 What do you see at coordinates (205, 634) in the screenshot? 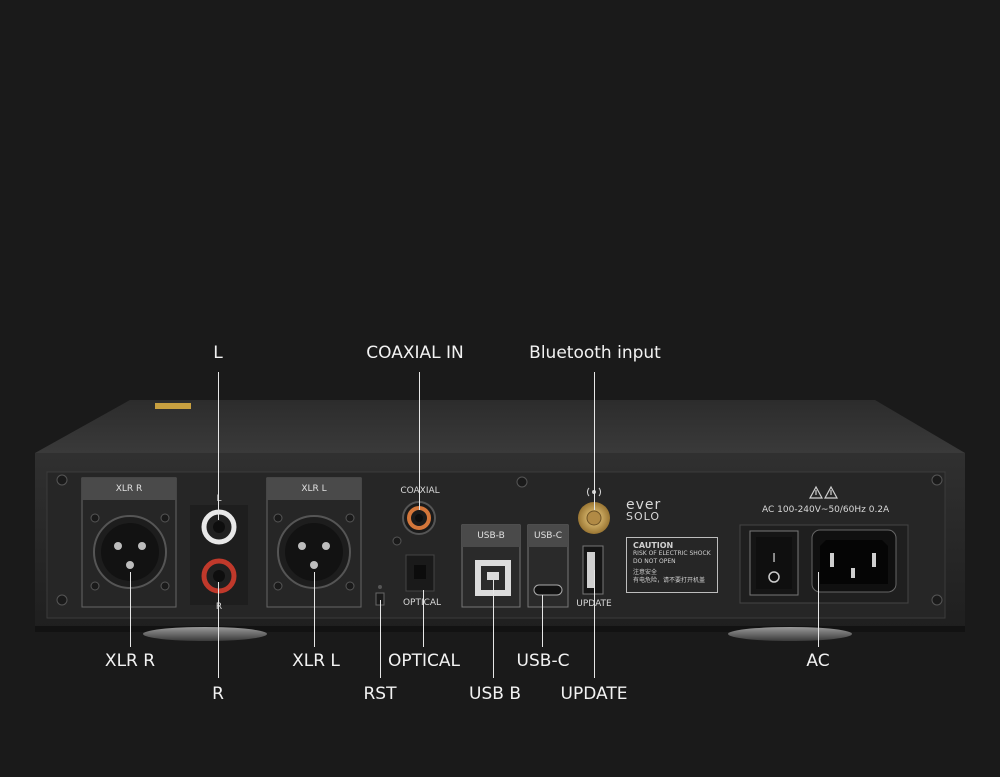
I see `left-foot` at bounding box center [205, 634].